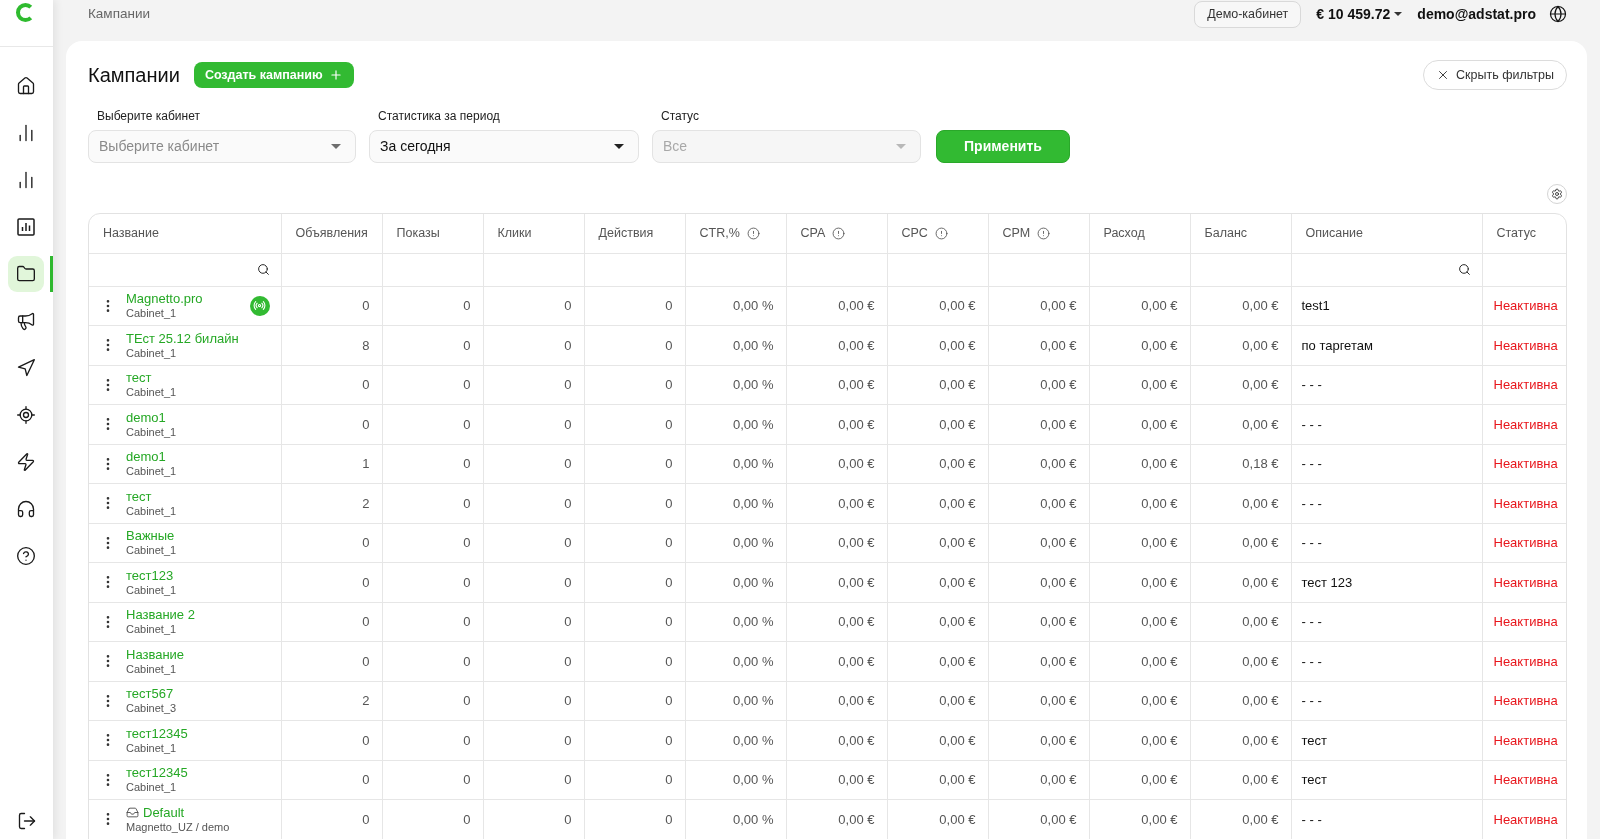 The height and width of the screenshot is (839, 1600). I want to click on caret-down-icon, so click(619, 146).